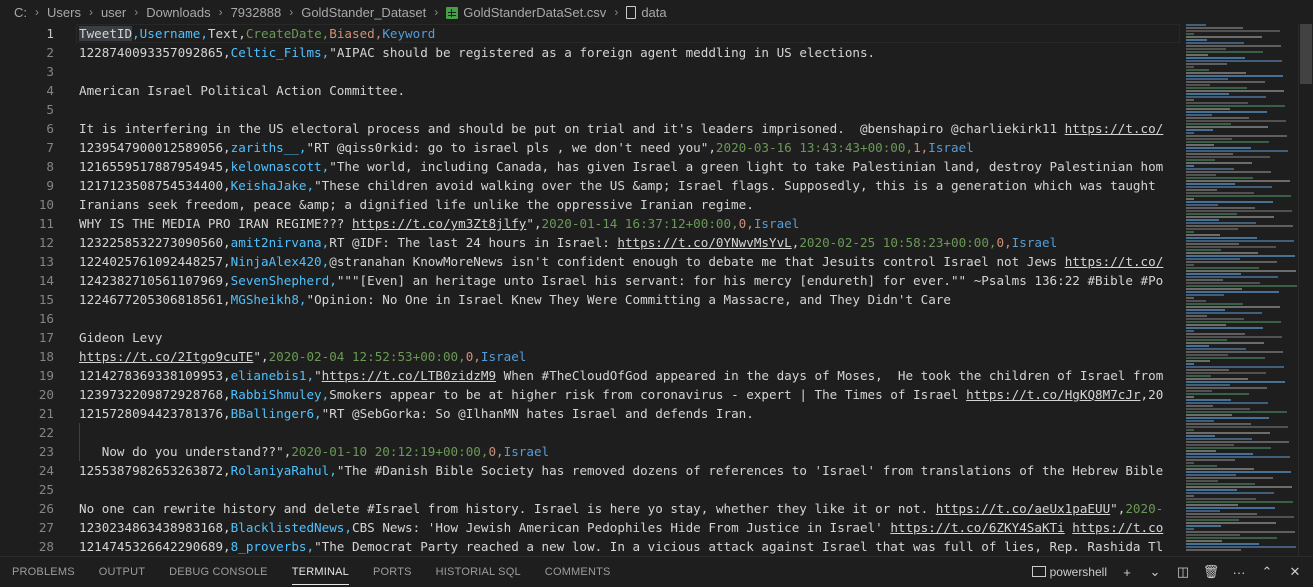 Image resolution: width=1313 pixels, height=587 pixels. What do you see at coordinates (1127, 572) in the screenshot?
I see `plus-icon: +` at bounding box center [1127, 572].